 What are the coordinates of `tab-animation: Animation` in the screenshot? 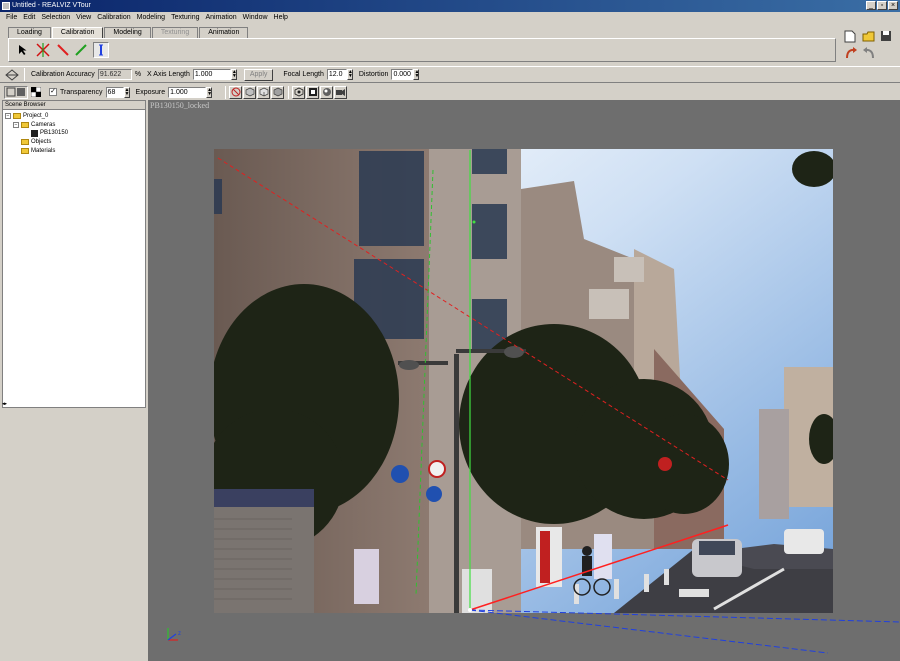 It's located at (224, 32).